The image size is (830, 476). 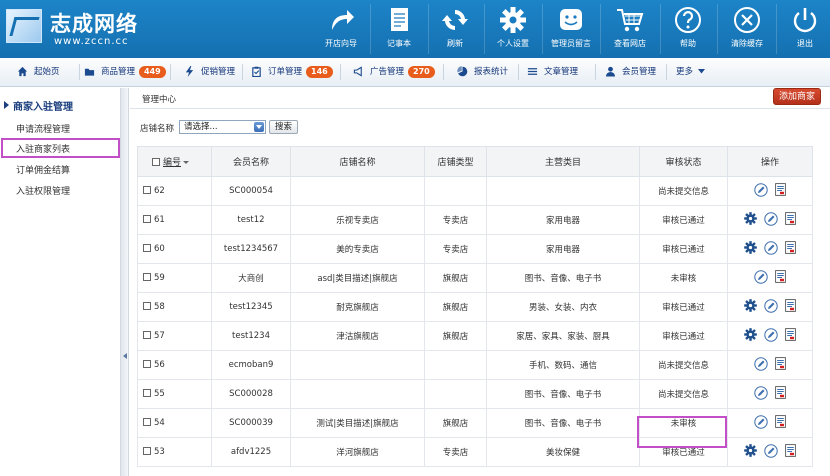 I want to click on user-icon, so click(x=610, y=71).